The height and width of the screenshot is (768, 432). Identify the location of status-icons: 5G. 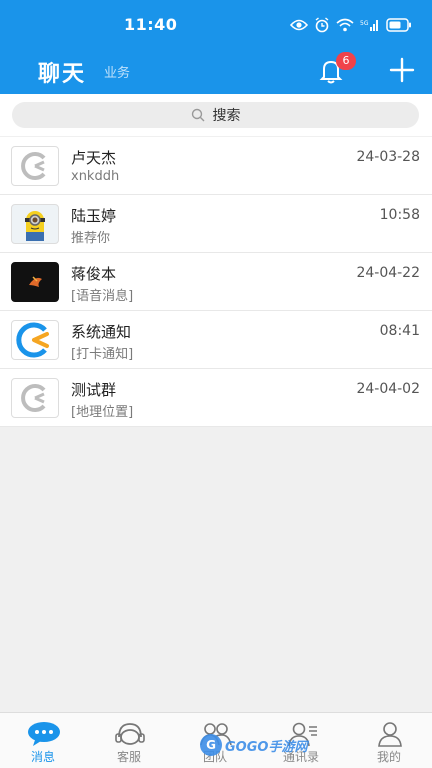
(351, 25).